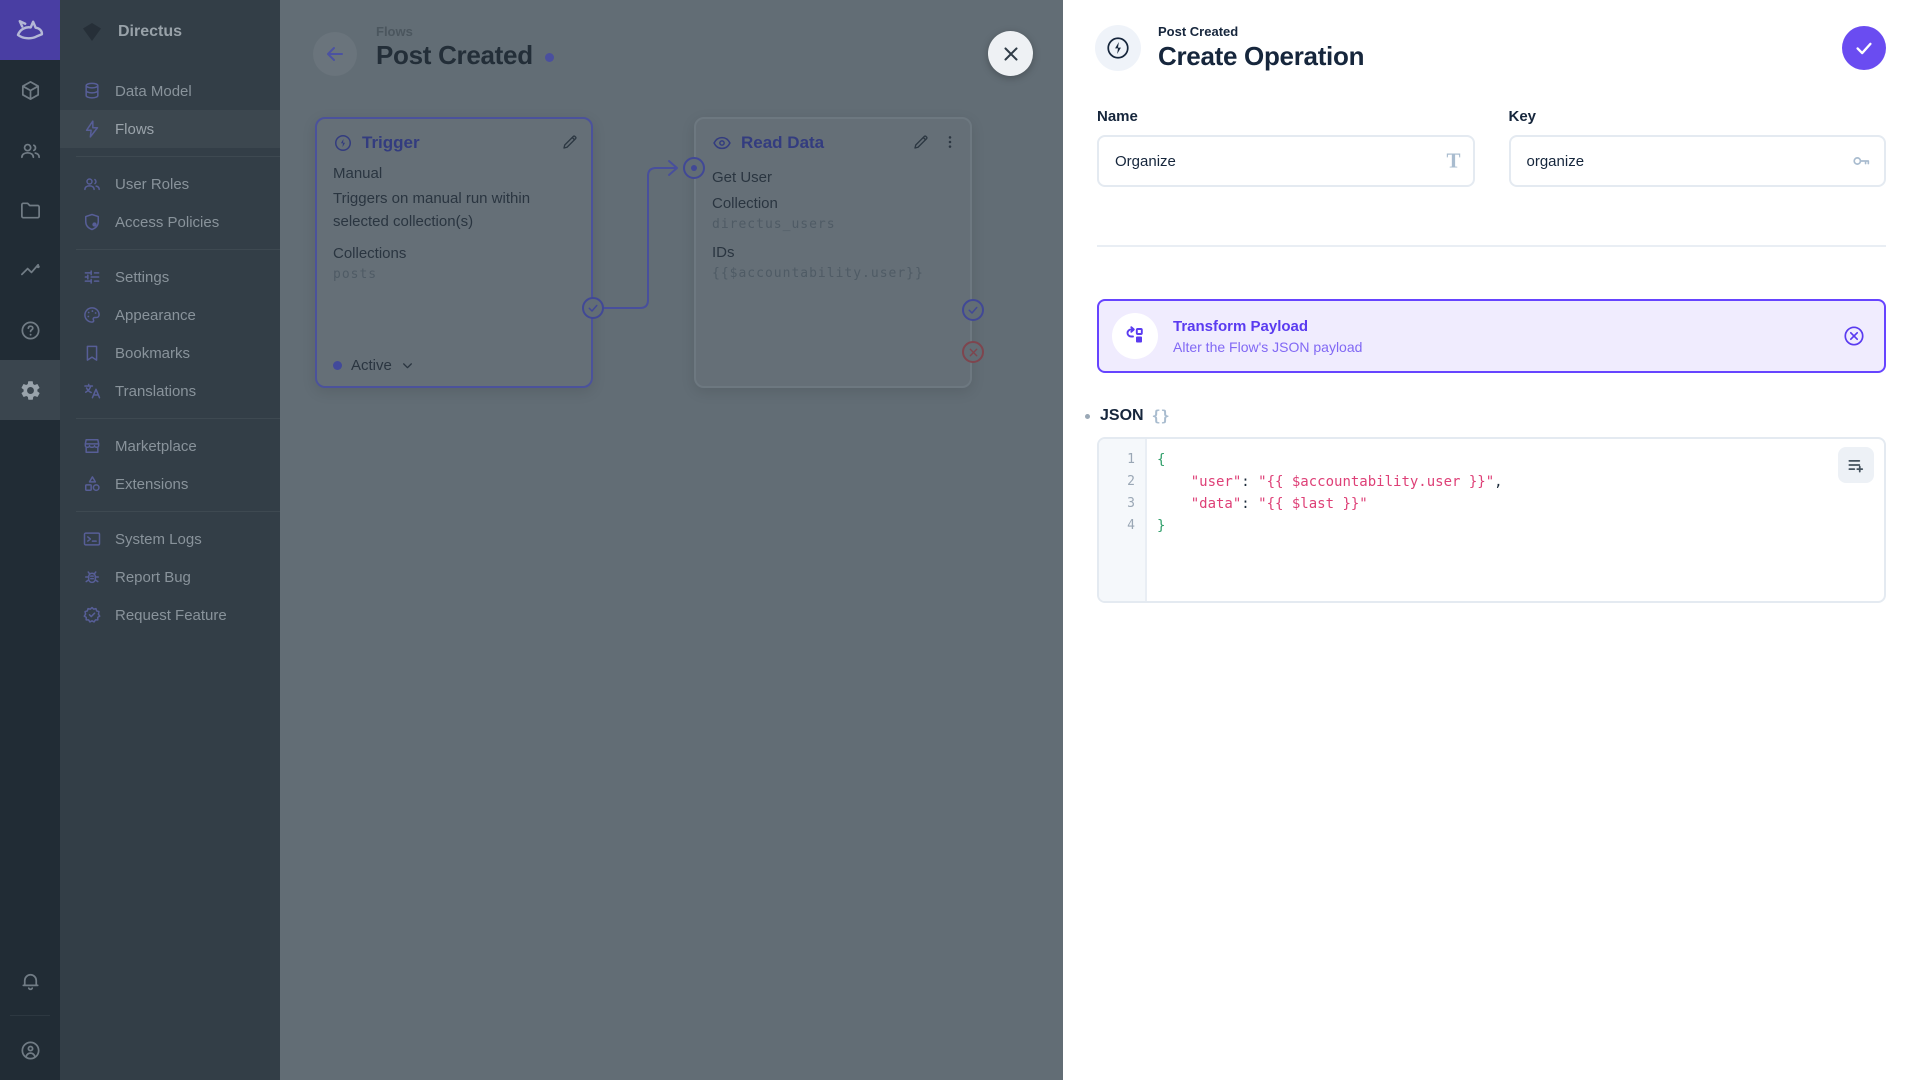 The height and width of the screenshot is (1080, 1920). What do you see at coordinates (170, 353) in the screenshot?
I see `sidebar-item-bookmarks: Bookmarks` at bounding box center [170, 353].